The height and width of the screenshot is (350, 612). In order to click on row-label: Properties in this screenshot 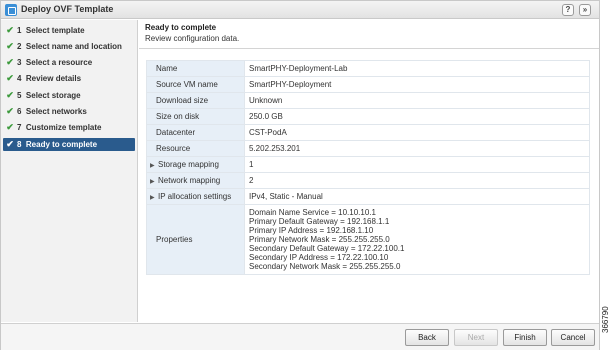, I will do `click(195, 239)`.